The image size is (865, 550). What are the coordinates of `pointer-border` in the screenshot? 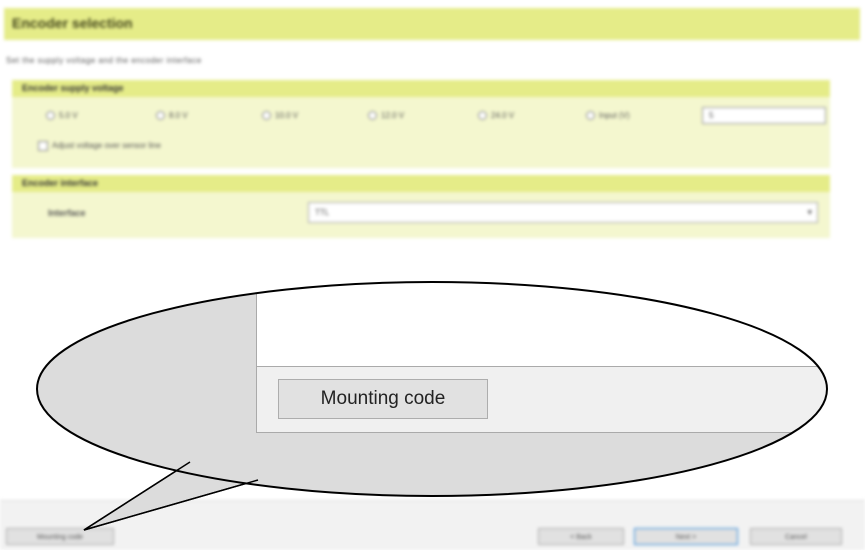 It's located at (171, 496).